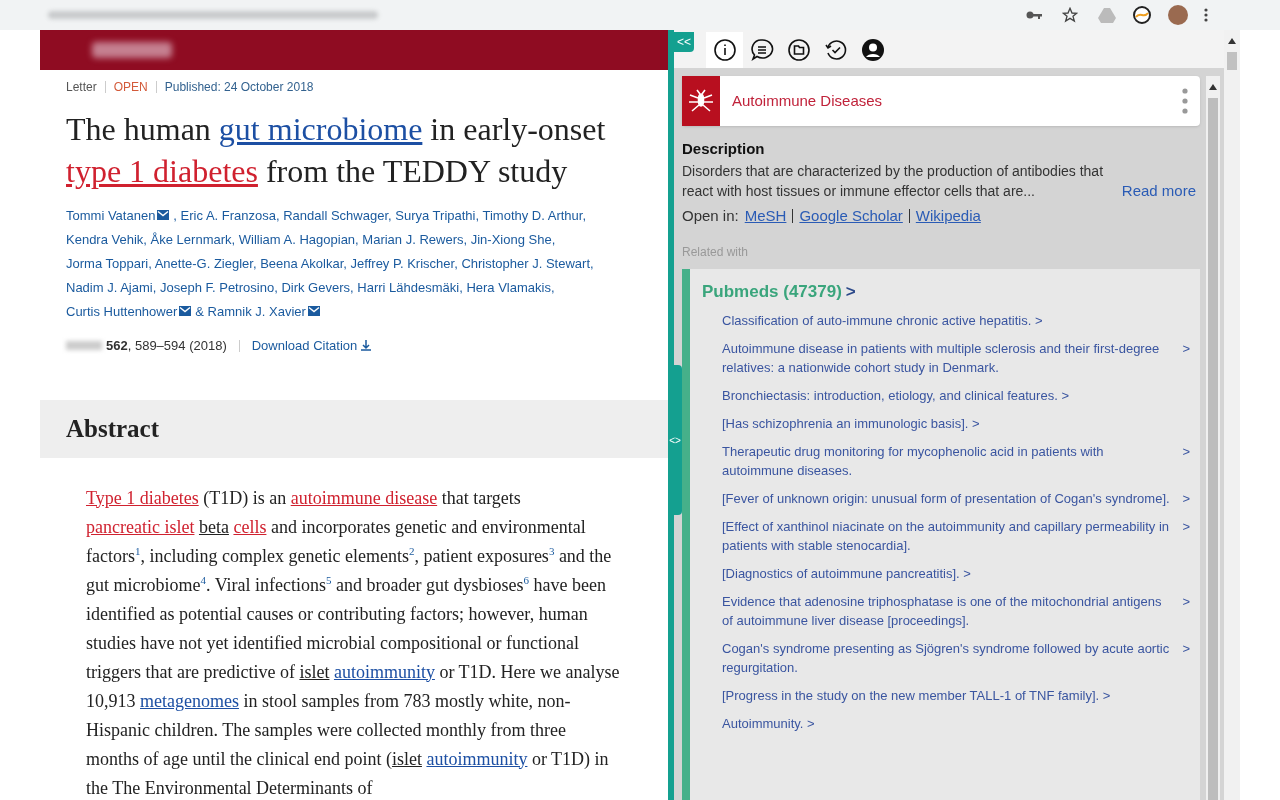 The height and width of the screenshot is (800, 1280). What do you see at coordinates (203, 263) in the screenshot?
I see `author-link: Anette-G. Ziegler` at bounding box center [203, 263].